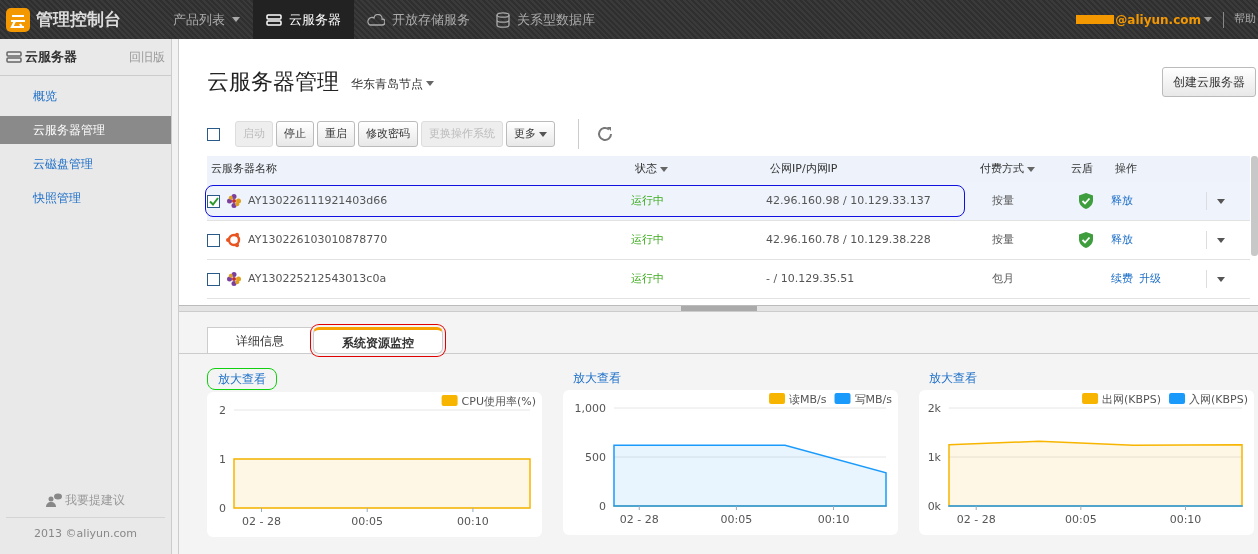  What do you see at coordinates (595, 457) in the screenshot?
I see `axis-label: 500` at bounding box center [595, 457].